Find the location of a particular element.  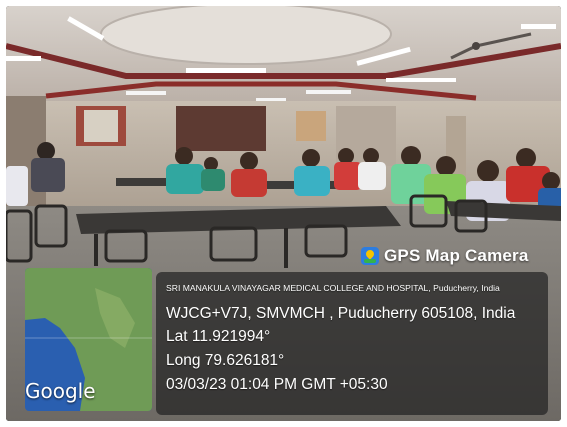

map-thumbnail: Google is located at coordinates (88, 339).